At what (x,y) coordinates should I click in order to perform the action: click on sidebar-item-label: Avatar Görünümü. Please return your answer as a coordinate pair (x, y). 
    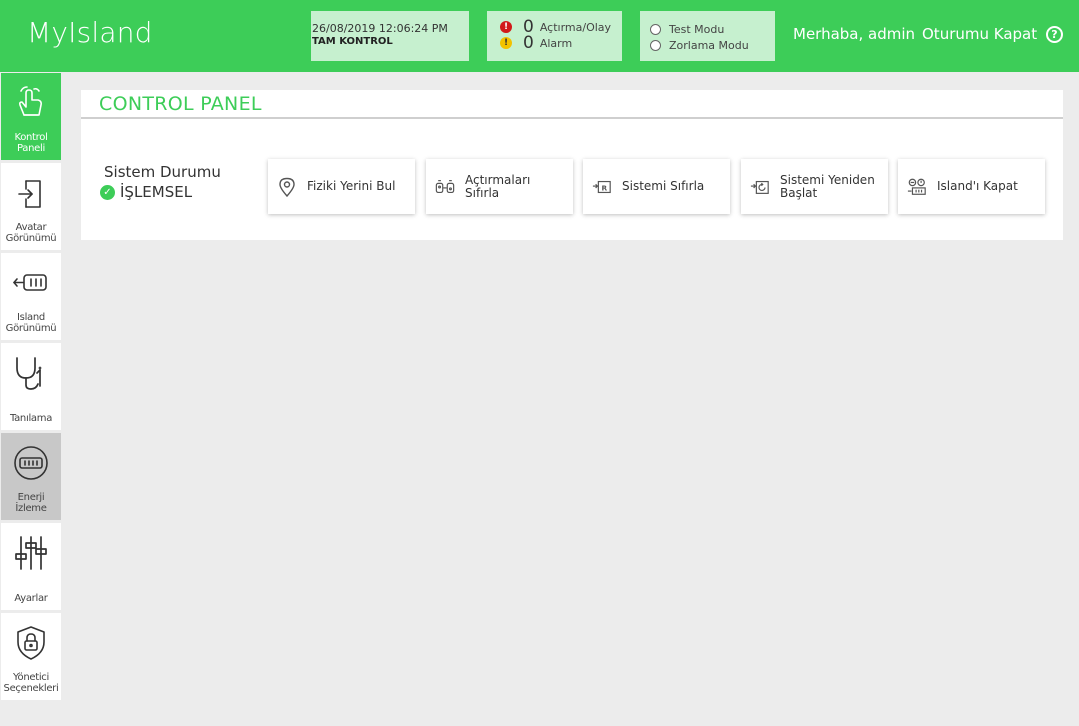
    Looking at the image, I should click on (31, 233).